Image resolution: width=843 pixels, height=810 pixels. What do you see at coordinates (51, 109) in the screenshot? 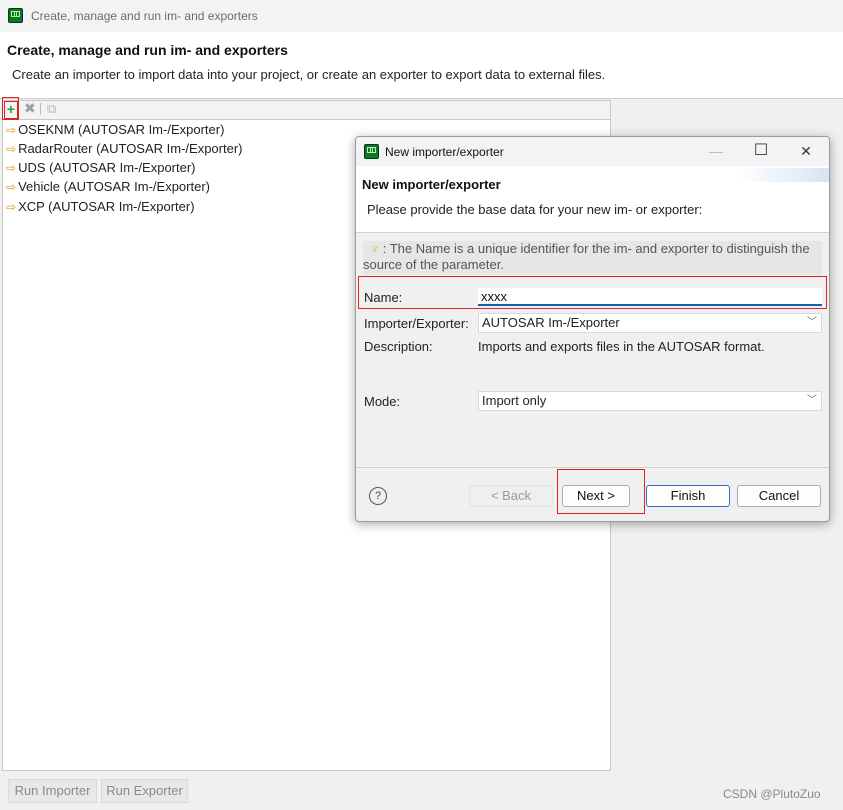
I see `copy-icon: ⧉` at bounding box center [51, 109].